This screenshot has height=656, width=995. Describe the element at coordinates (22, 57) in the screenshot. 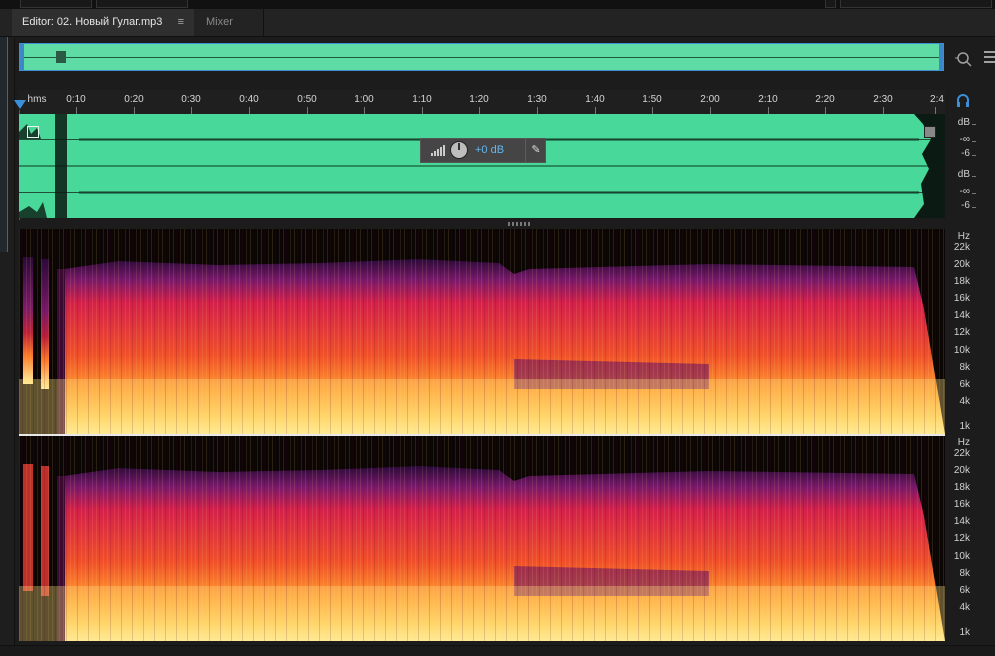

I see `overview-left-handle` at that location.